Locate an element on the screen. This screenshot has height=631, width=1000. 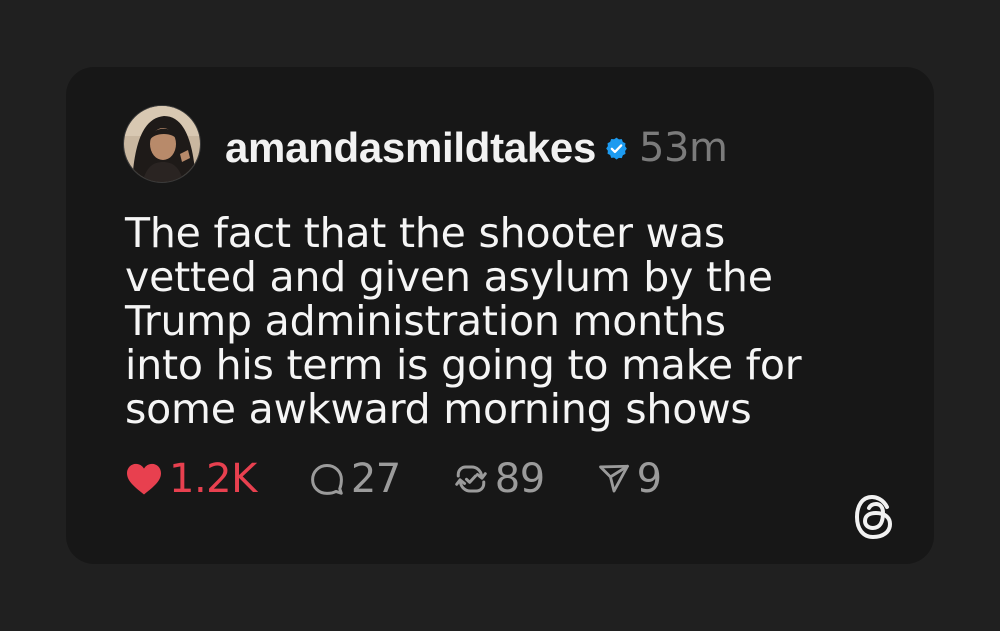
heart-icon is located at coordinates (144, 479).